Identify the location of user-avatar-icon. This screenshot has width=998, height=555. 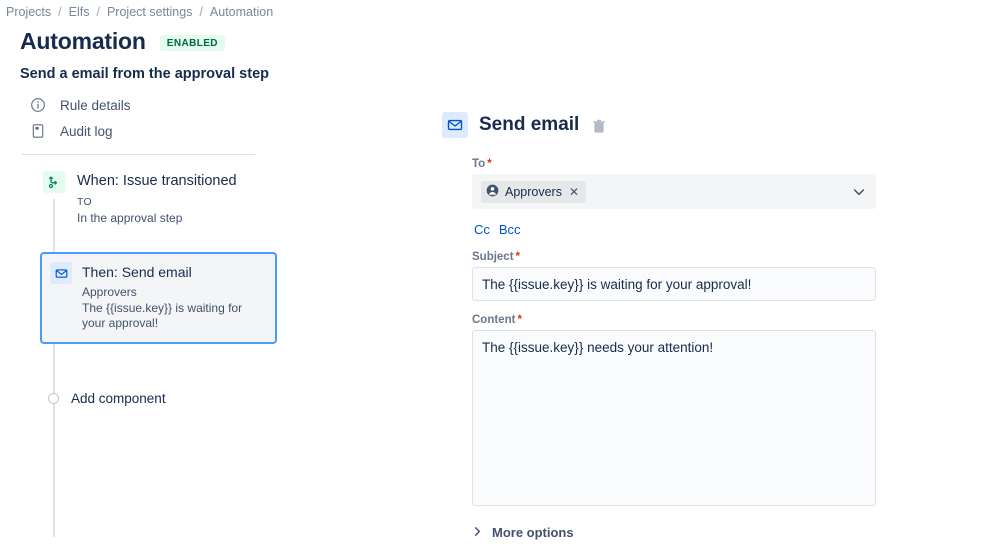
(492, 192).